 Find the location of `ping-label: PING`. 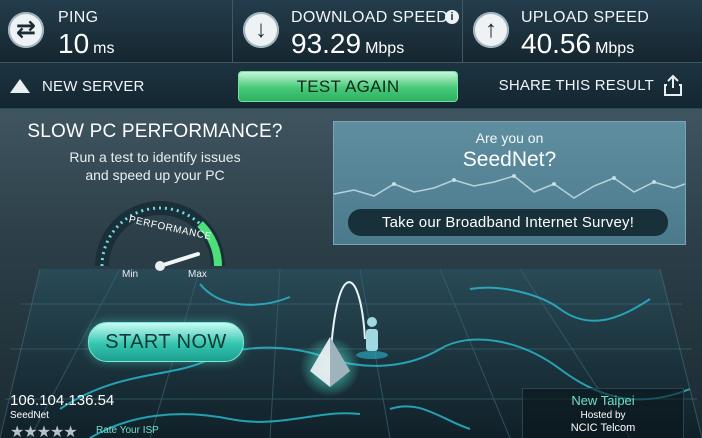

ping-label: PING is located at coordinates (78, 17).